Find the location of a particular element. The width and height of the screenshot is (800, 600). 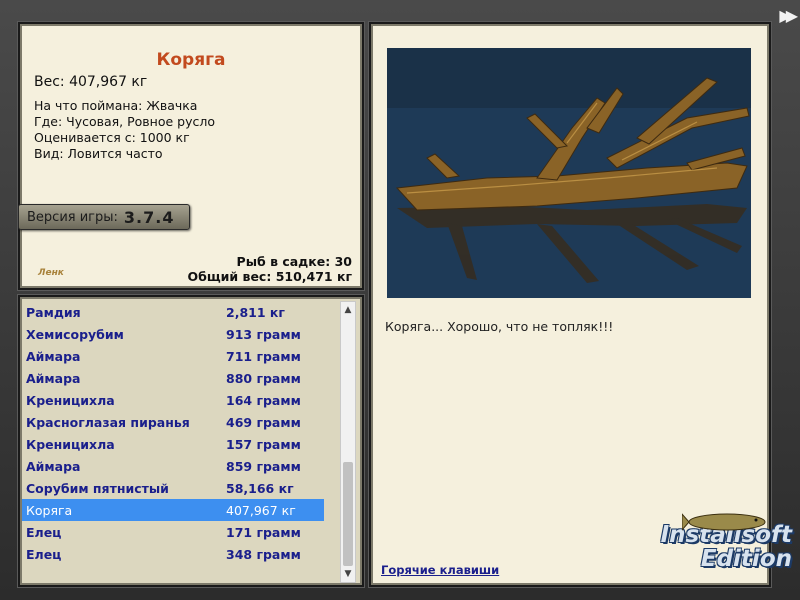

version-value: 3.7.4 is located at coordinates (149, 217).